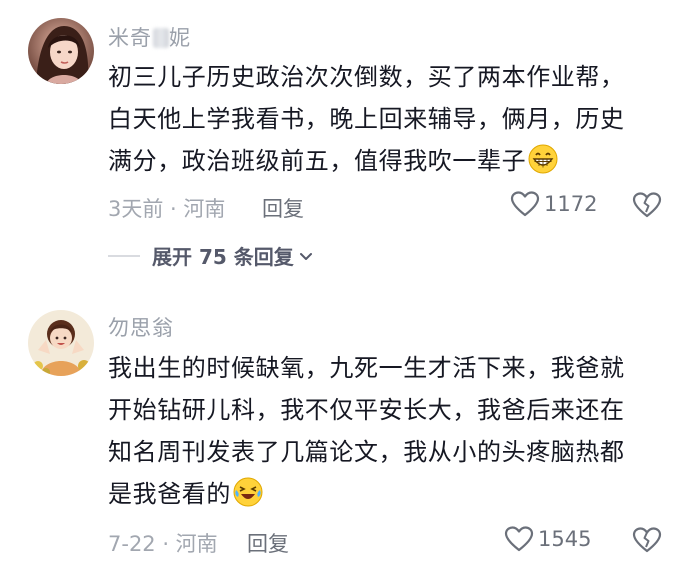  I want to click on expand-replies-label: 展开 75 条回复, so click(223, 257).